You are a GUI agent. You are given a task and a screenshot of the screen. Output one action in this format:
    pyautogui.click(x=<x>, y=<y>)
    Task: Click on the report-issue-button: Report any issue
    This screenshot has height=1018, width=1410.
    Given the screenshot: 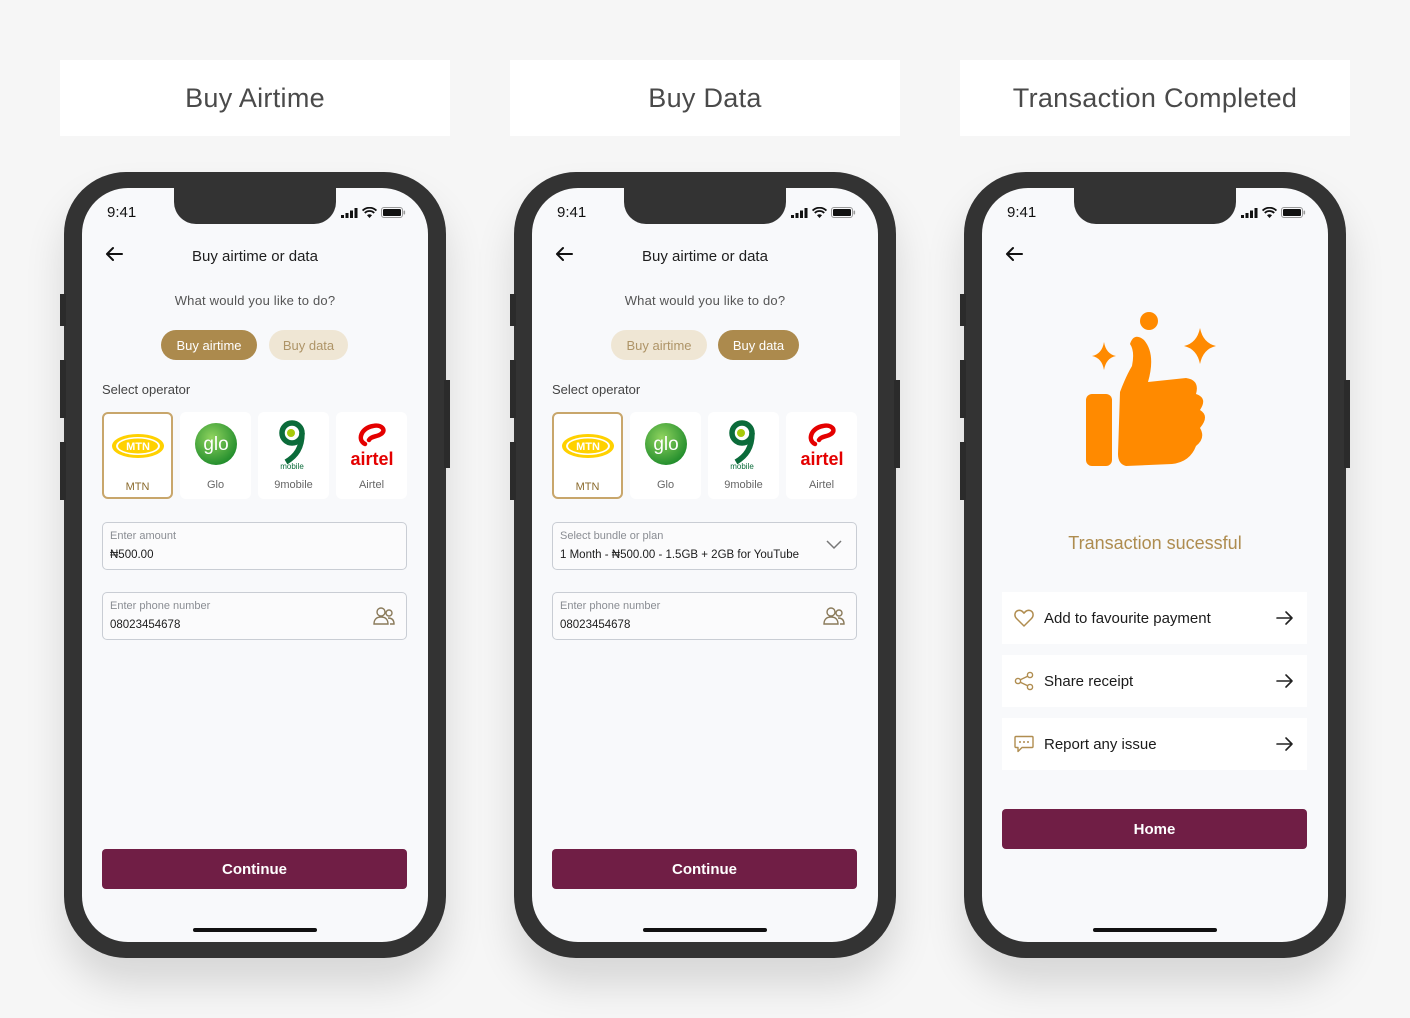 What is the action you would take?
    pyautogui.click(x=1154, y=744)
    